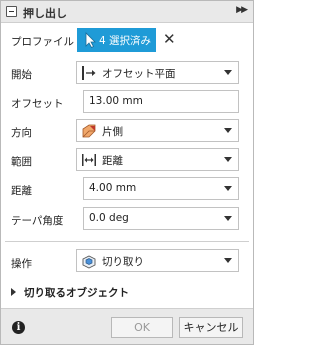  Describe the element at coordinates (109, 218) in the screenshot. I see `taper-value: 0.0 deg` at that location.